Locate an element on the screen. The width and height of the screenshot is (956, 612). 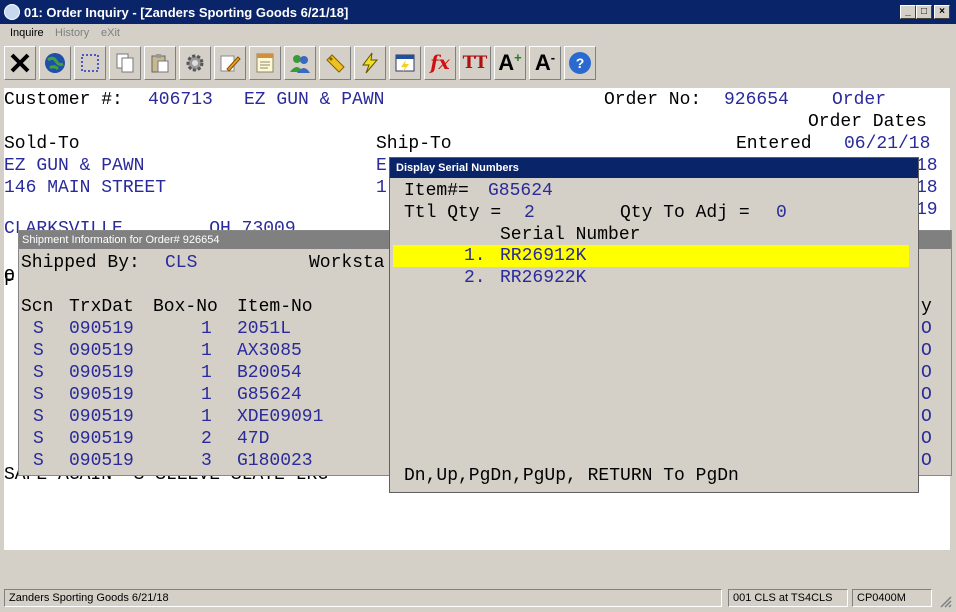
help-icon: ? is located at coordinates (580, 63).